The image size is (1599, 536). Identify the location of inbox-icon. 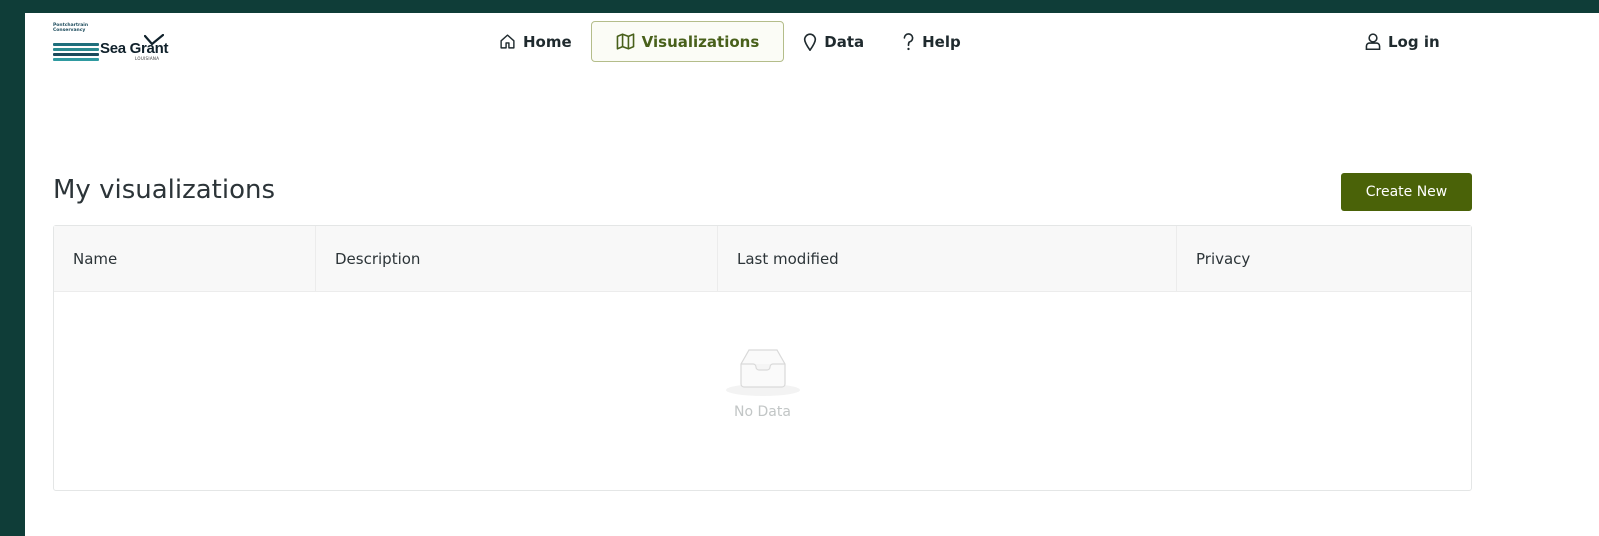
(762, 372).